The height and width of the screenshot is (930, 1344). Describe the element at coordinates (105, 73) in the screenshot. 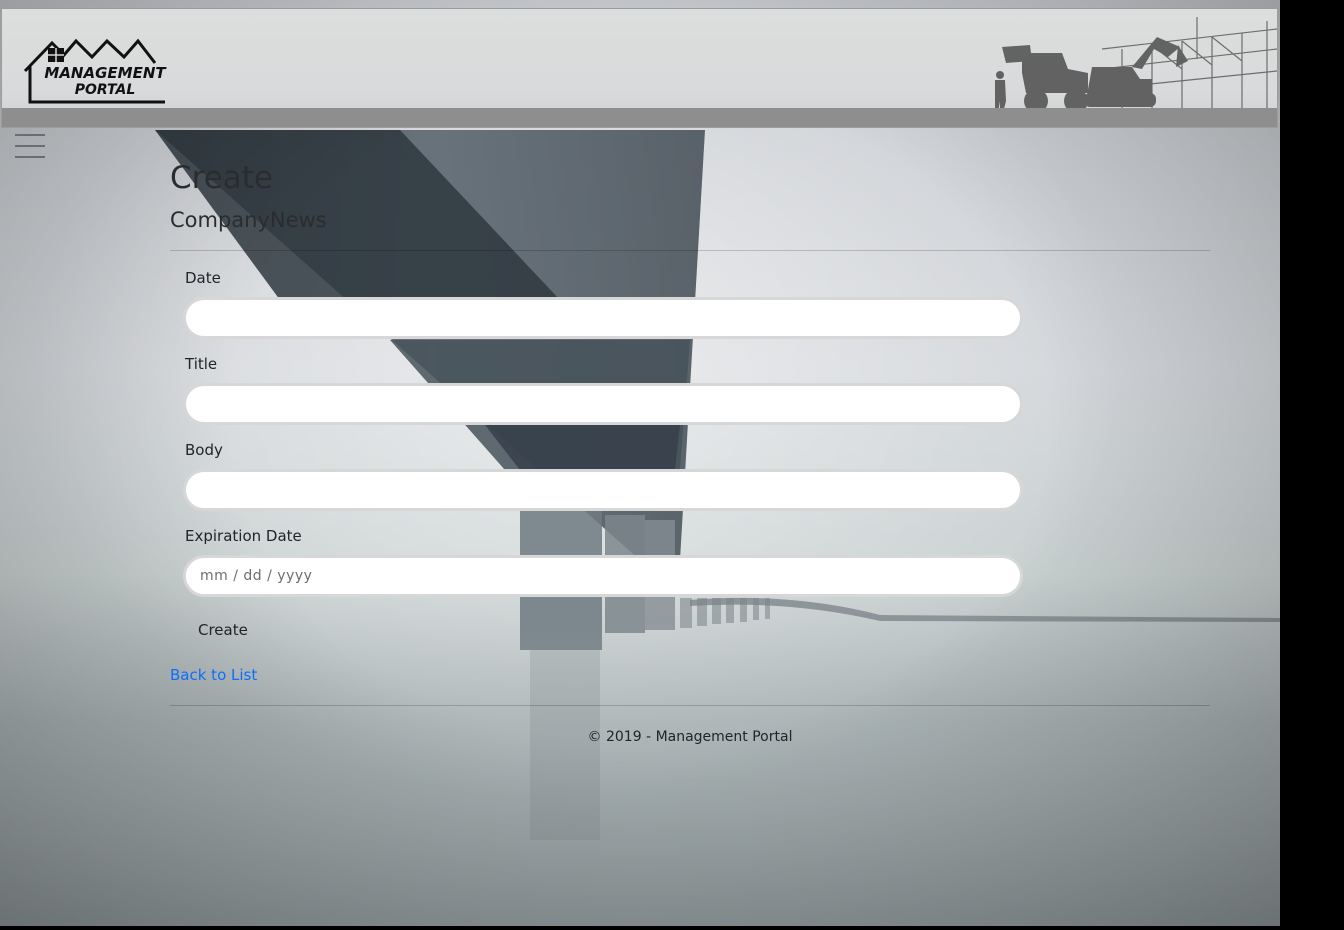

I see `svg-text: MANAGEMENT` at that location.